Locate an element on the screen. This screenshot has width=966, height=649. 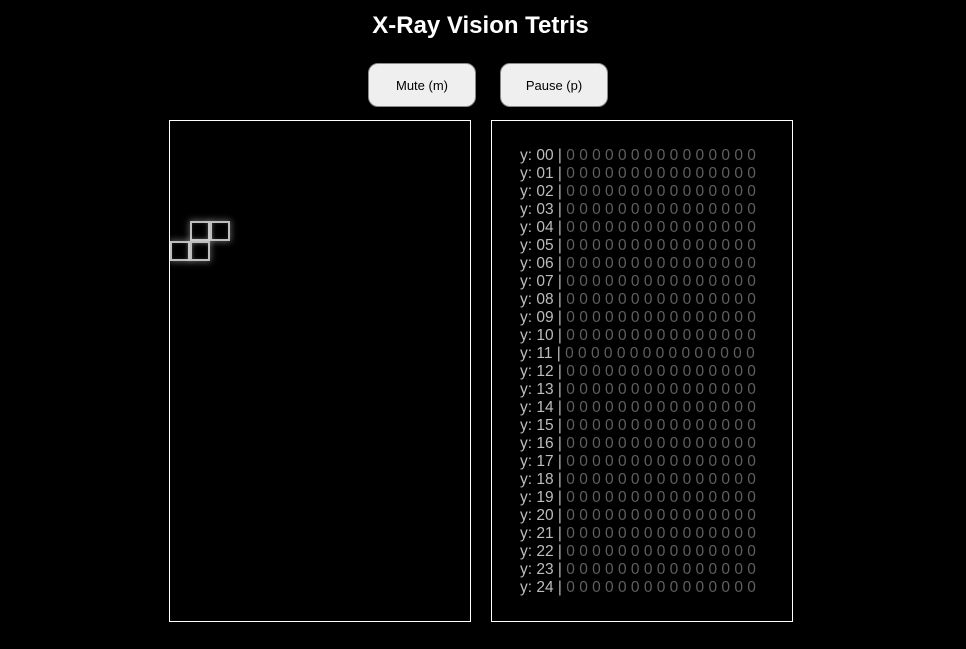
xray-row: y: 17 | 0 0 0 0 0 0 0 0 0 0 0 0 0 0 0 is located at coordinates (638, 462).